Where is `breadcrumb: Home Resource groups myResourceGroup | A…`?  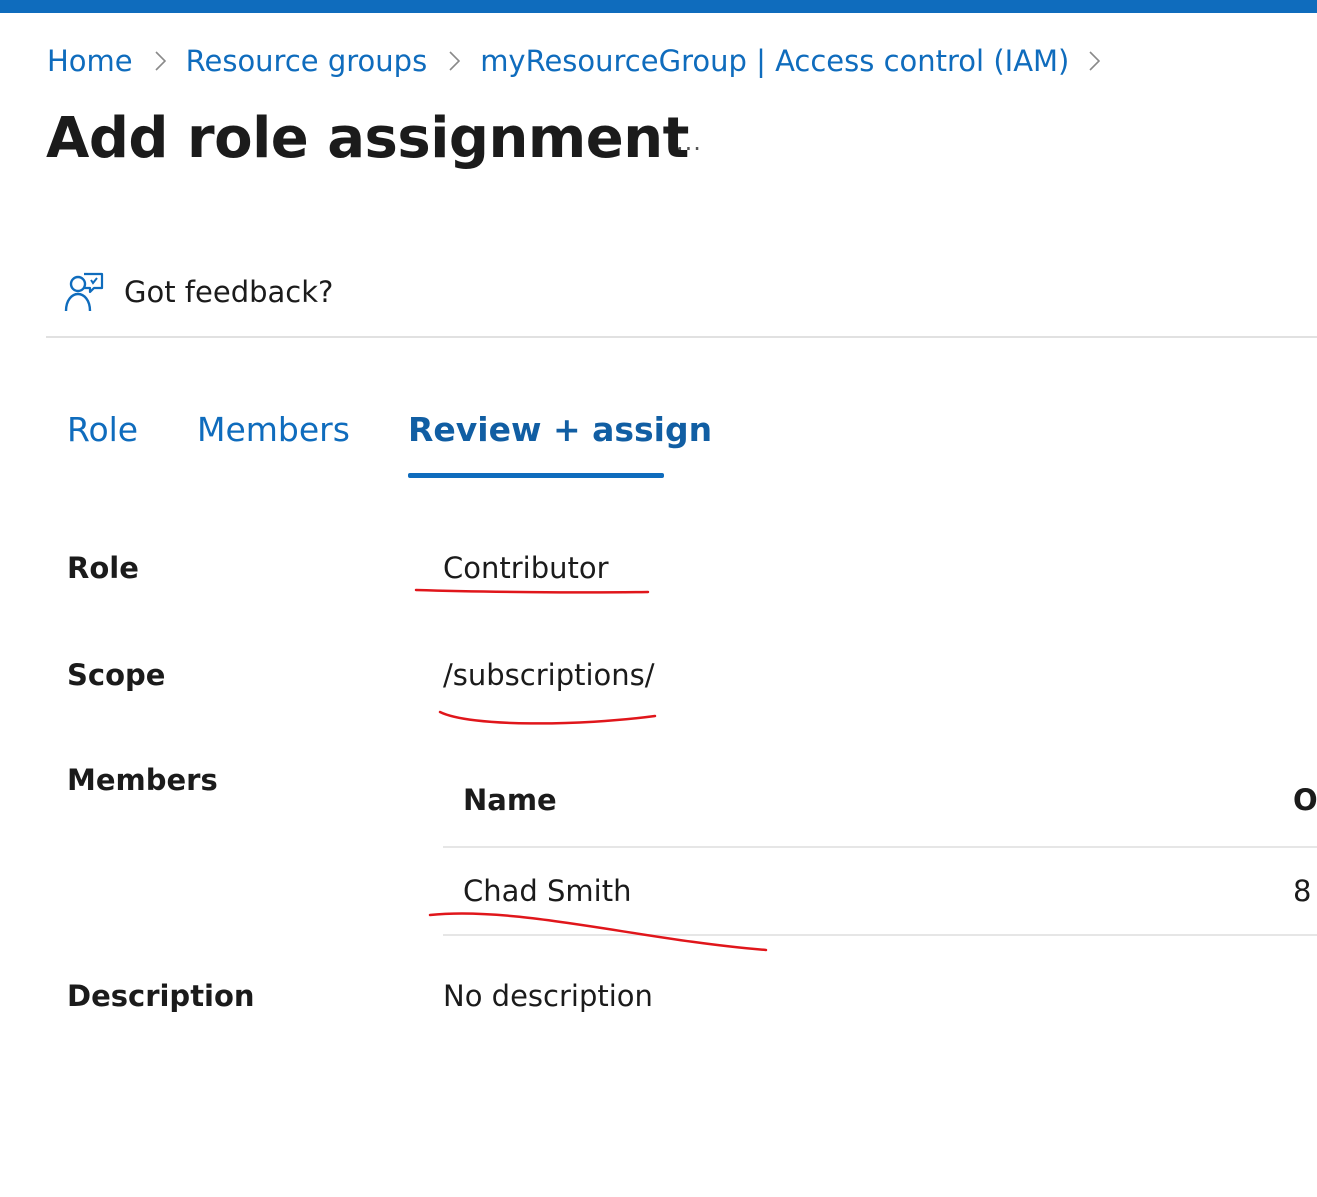
breadcrumb: Home Resource groups myResourceGroup | A… is located at coordinates (574, 61).